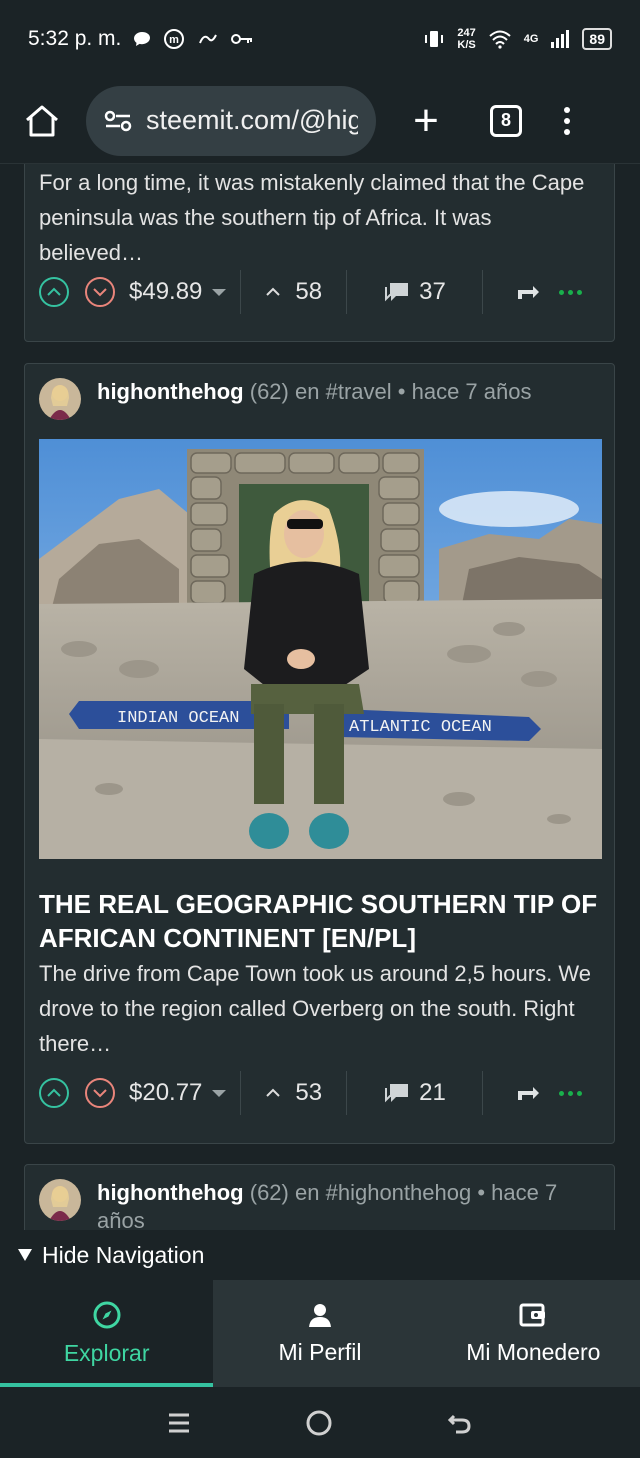  I want to click on status-bar: 5:32 p. m. m 247 K/S 4G 89, so click(320, 39).